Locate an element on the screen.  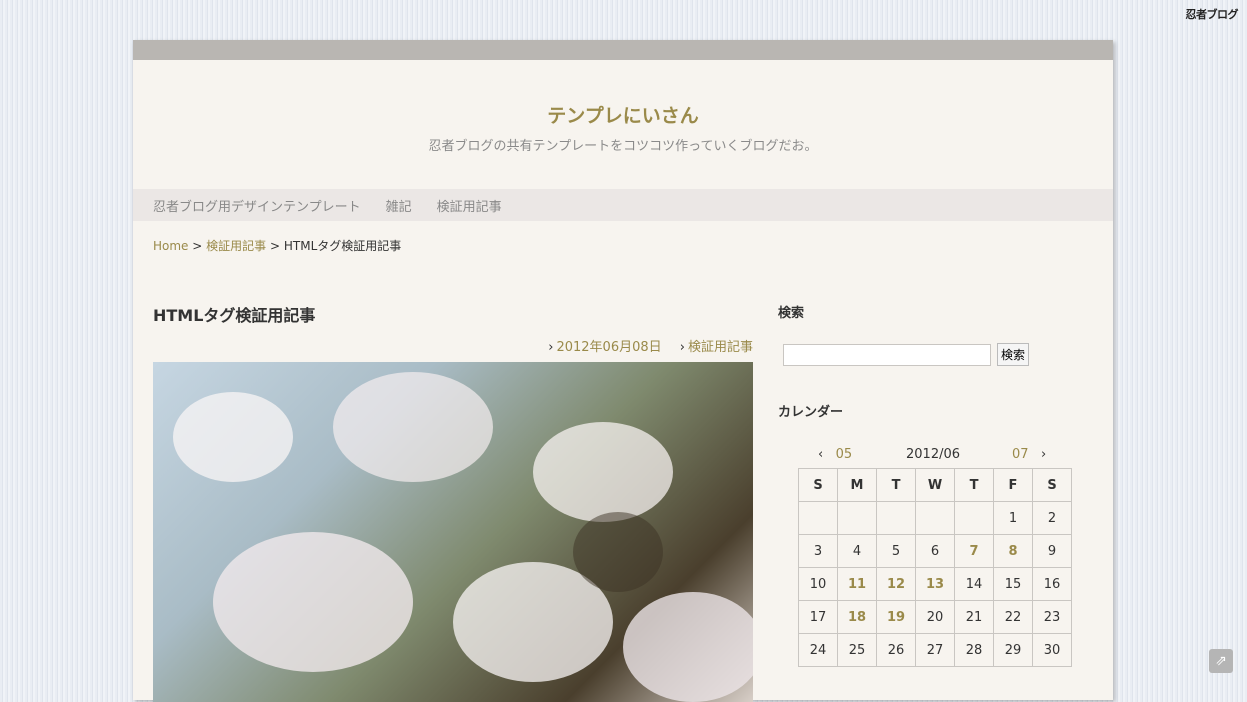
branch-shape is located at coordinates (618, 552).